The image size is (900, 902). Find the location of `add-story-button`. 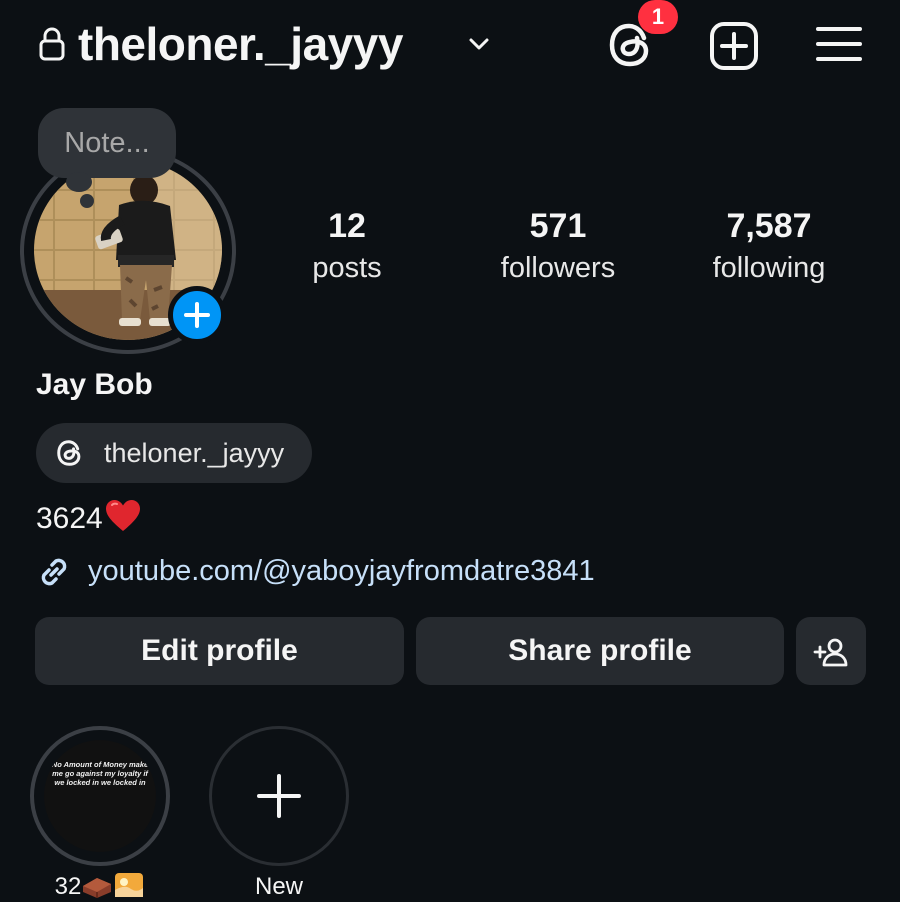

add-story-button is located at coordinates (197, 315).